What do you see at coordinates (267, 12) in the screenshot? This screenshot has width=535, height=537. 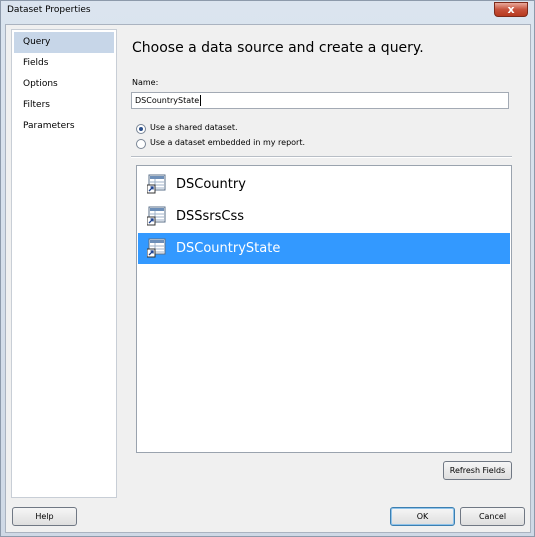 I see `title-bar: Dataset Properties x` at bounding box center [267, 12].